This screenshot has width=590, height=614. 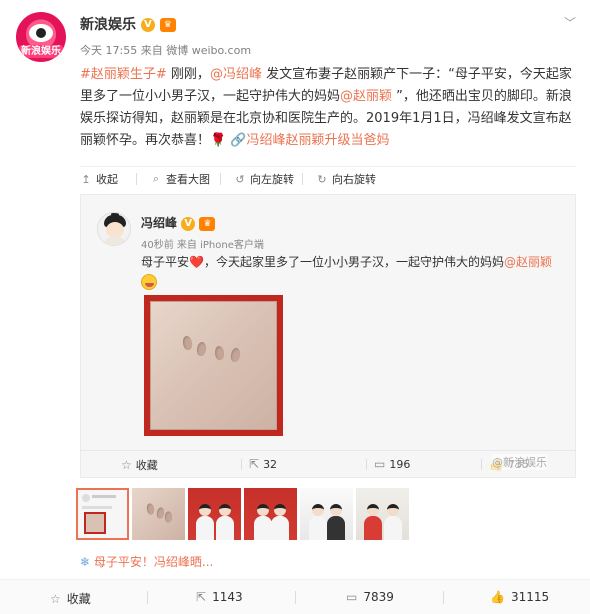 I want to click on thumbs-up-icon: 👍, so click(x=497, y=597).